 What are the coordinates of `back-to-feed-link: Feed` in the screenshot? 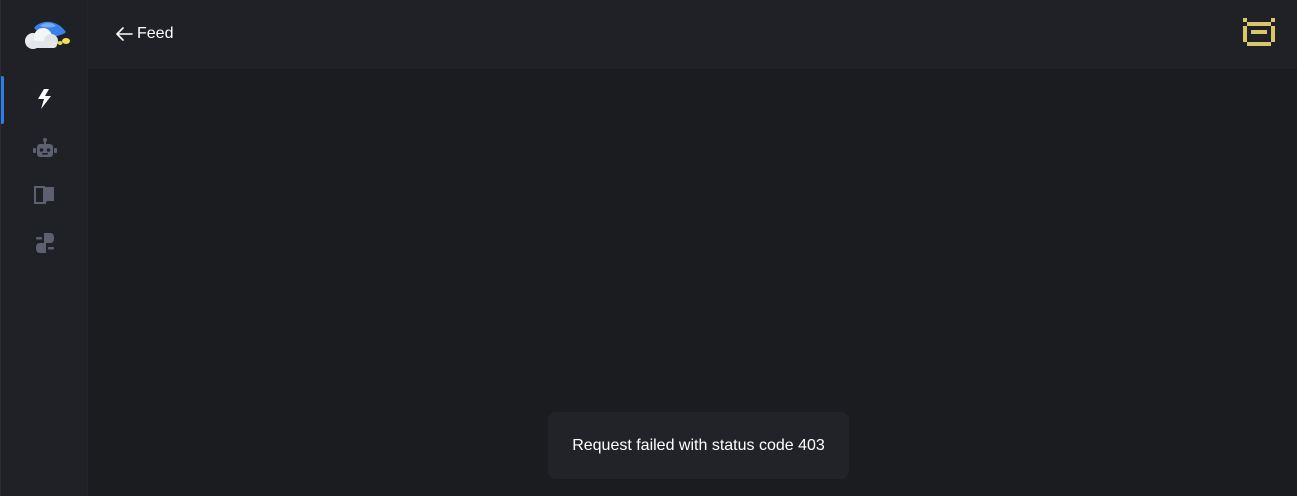 It's located at (144, 34).